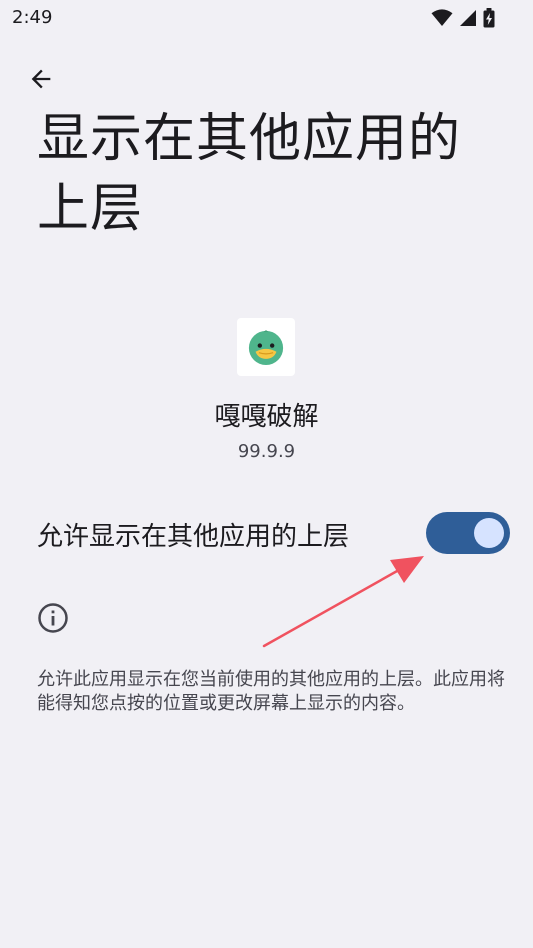 This screenshot has width=533, height=948. I want to click on back-button, so click(41, 79).